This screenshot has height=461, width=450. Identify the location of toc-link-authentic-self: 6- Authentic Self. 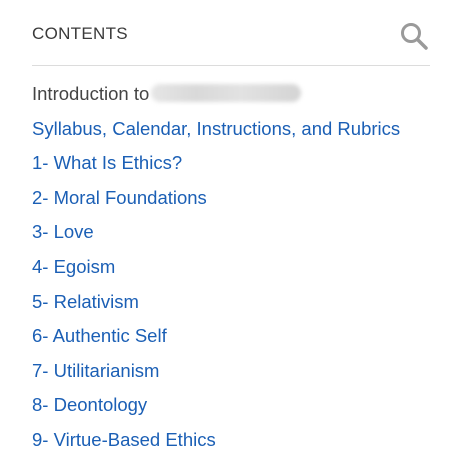
(99, 335).